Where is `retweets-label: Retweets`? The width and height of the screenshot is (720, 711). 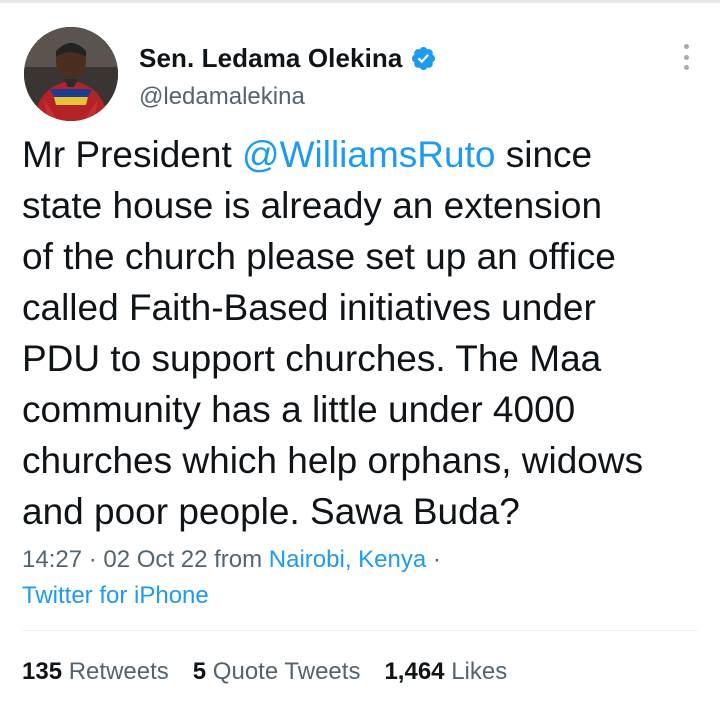 retweets-label: Retweets is located at coordinates (118, 671).